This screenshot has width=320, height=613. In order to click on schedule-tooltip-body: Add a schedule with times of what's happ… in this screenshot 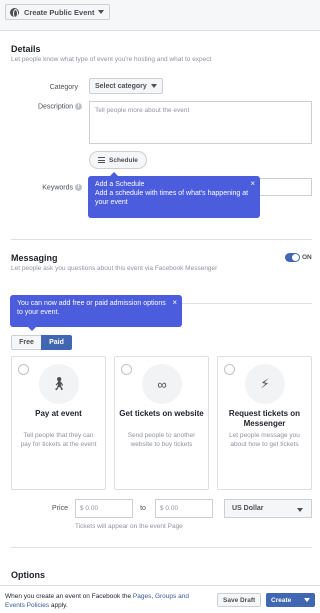, I will do `click(172, 198)`.